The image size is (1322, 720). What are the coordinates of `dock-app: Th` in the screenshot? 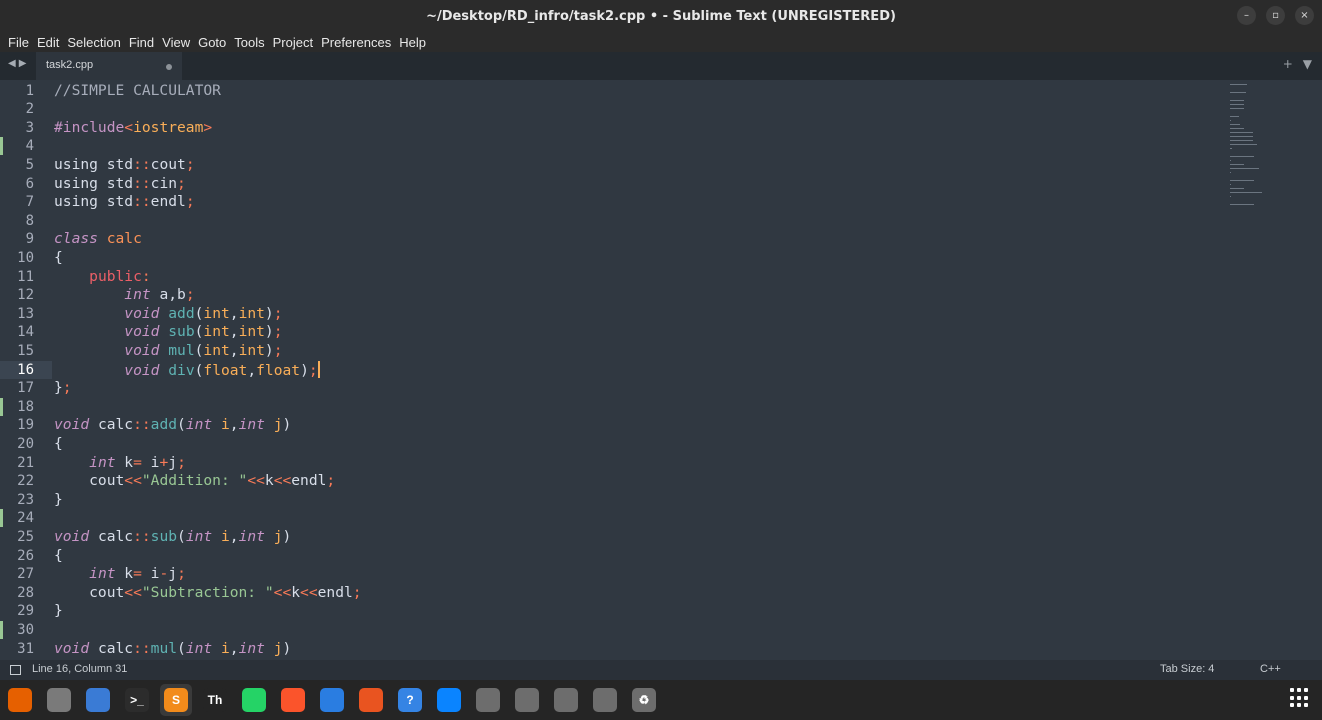 It's located at (215, 700).